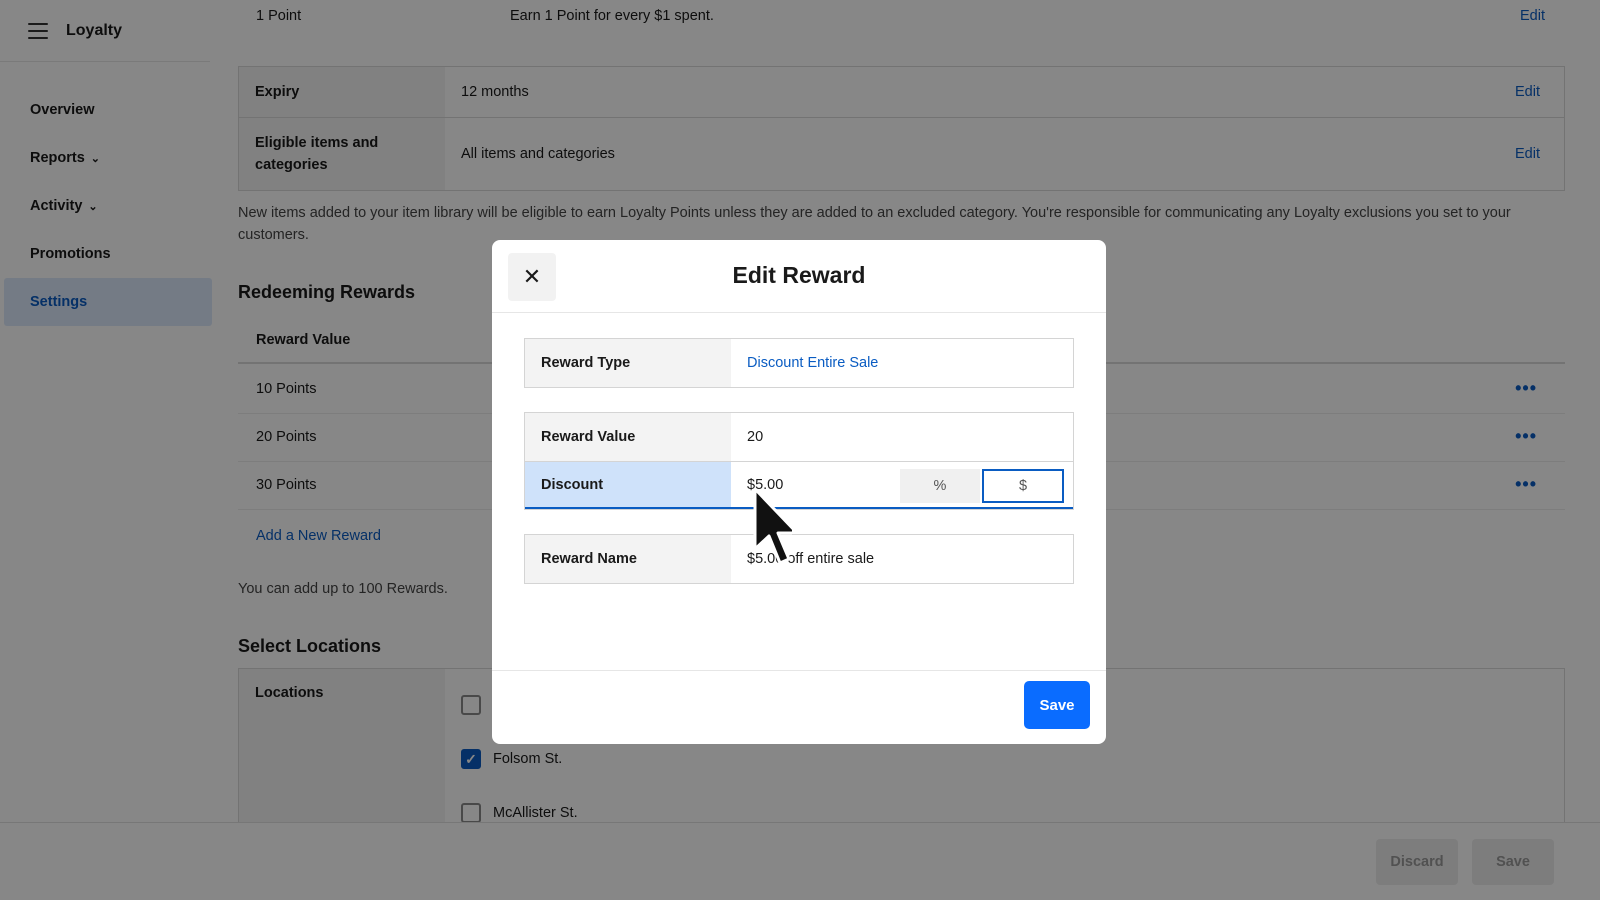  Describe the element at coordinates (628, 437) in the screenshot. I see `reward-value-label: Reward Value` at that location.